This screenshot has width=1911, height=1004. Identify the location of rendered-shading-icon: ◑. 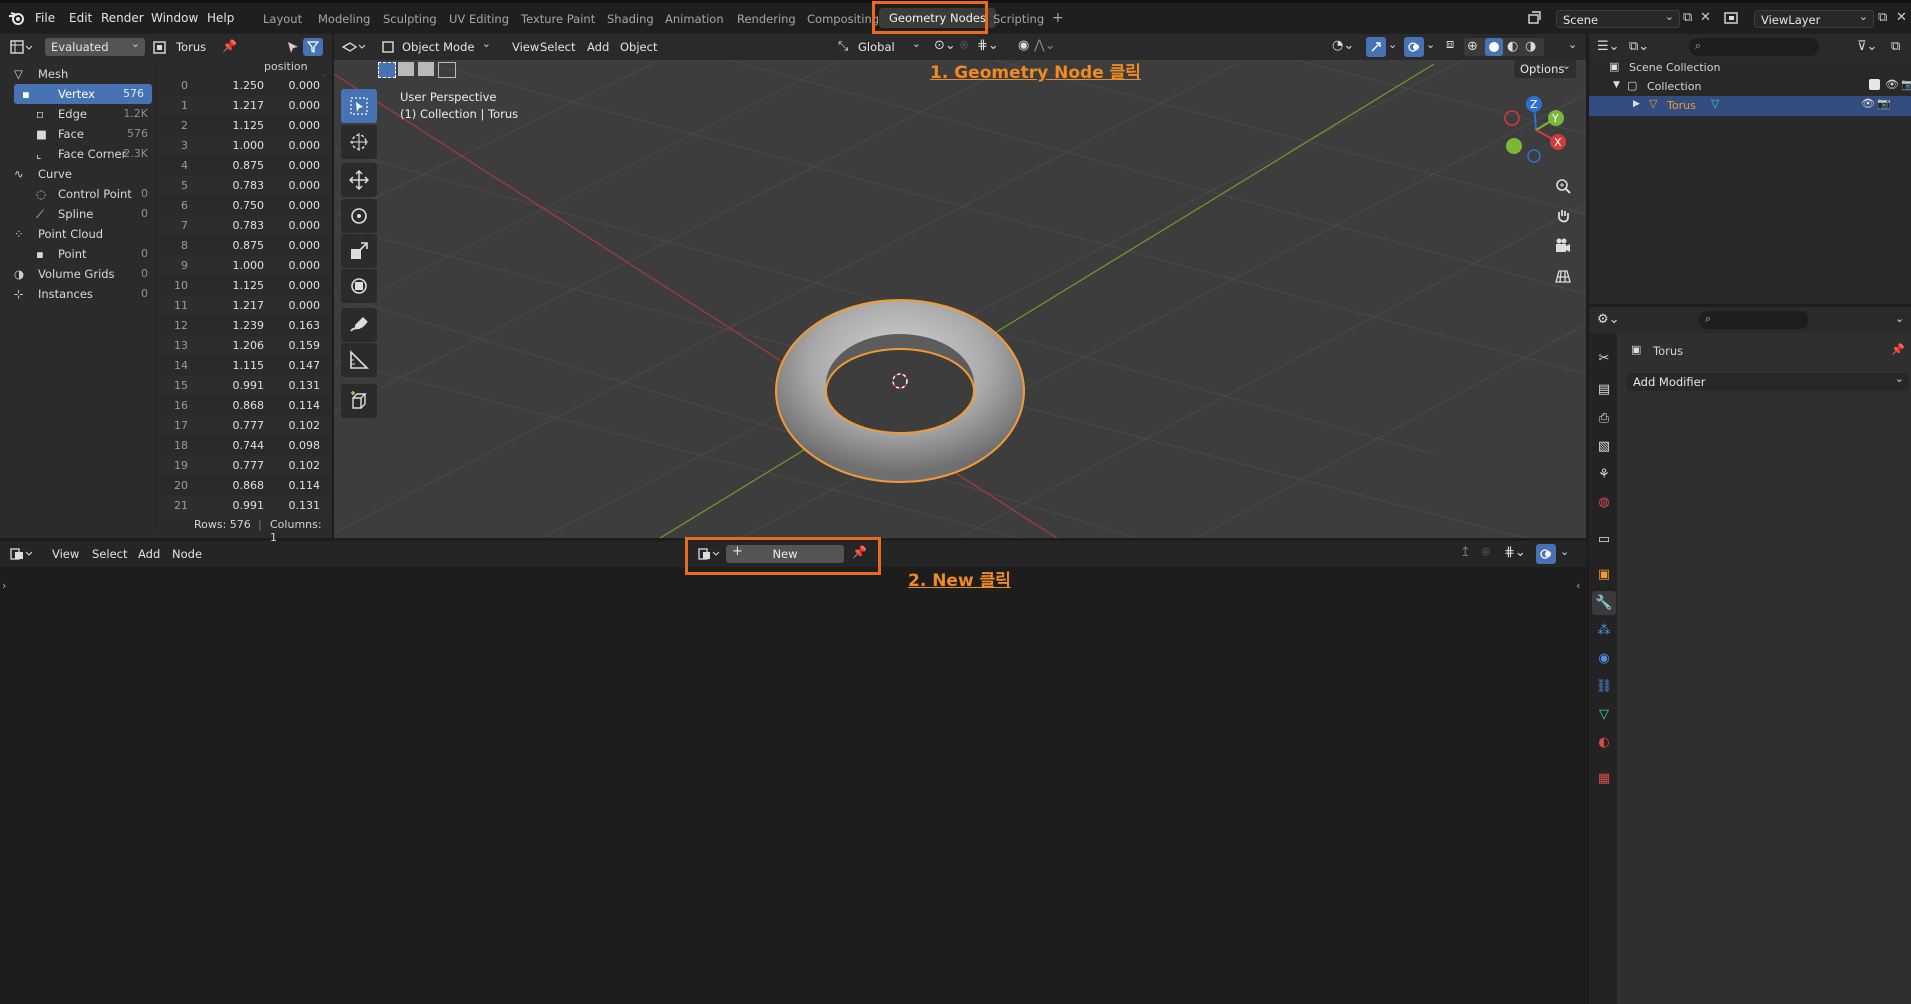
(1530, 46).